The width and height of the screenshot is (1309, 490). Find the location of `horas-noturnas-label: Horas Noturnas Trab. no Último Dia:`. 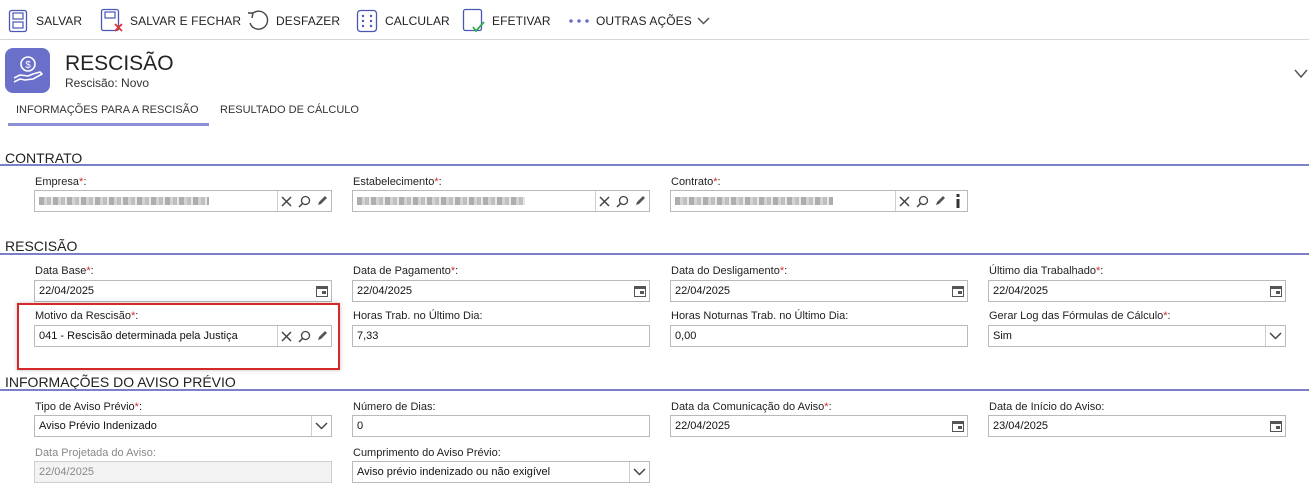

horas-noturnas-label: Horas Noturnas Trab. no Último Dia: is located at coordinates (760, 316).